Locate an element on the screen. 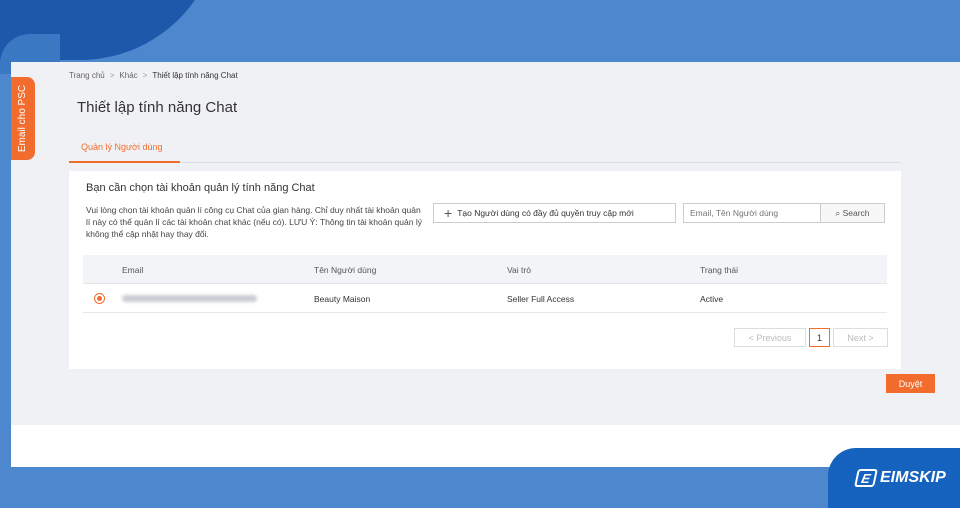  eimskip-logo: E EIMSKIP is located at coordinates (894, 478).